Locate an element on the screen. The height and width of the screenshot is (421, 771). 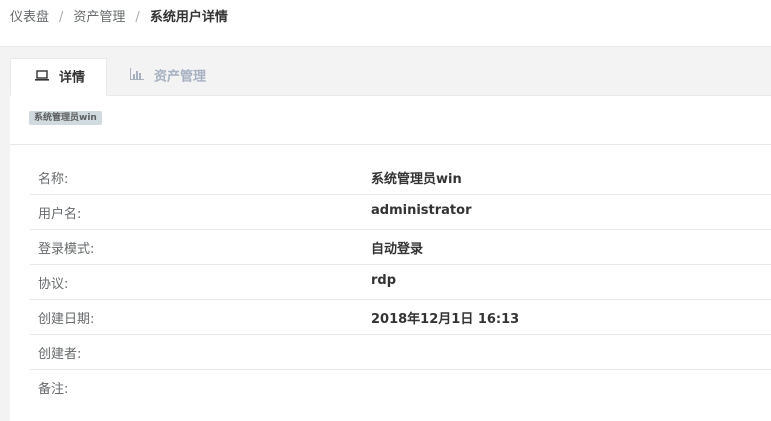
detail-value: 2018年12月1日 16:13 is located at coordinates (445, 319).